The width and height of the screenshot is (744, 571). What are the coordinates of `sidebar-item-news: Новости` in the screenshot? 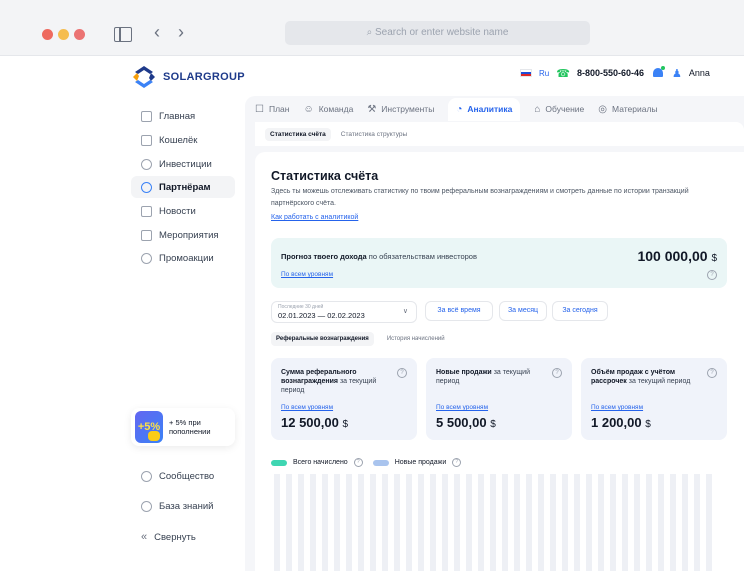 It's located at (168, 211).